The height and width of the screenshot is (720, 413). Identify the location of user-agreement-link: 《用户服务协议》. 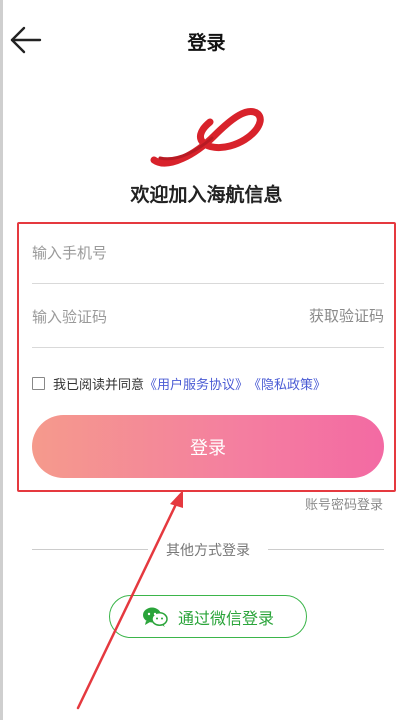
(196, 383).